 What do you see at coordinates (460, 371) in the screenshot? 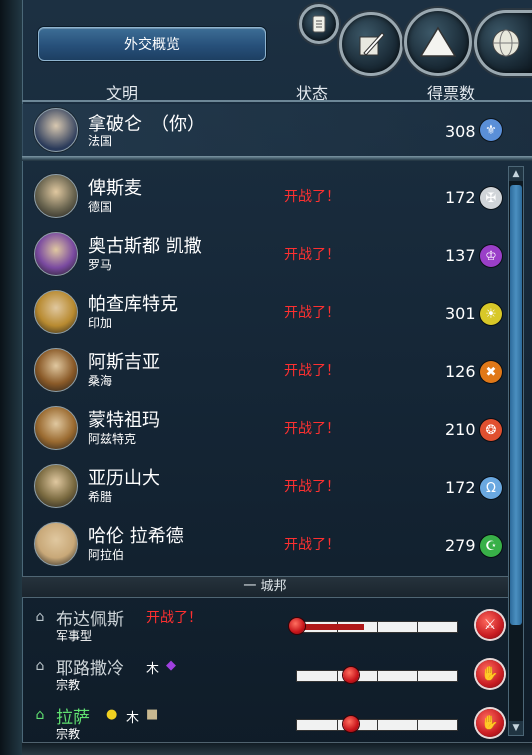
I see `leader-votes: 126` at bounding box center [460, 371].